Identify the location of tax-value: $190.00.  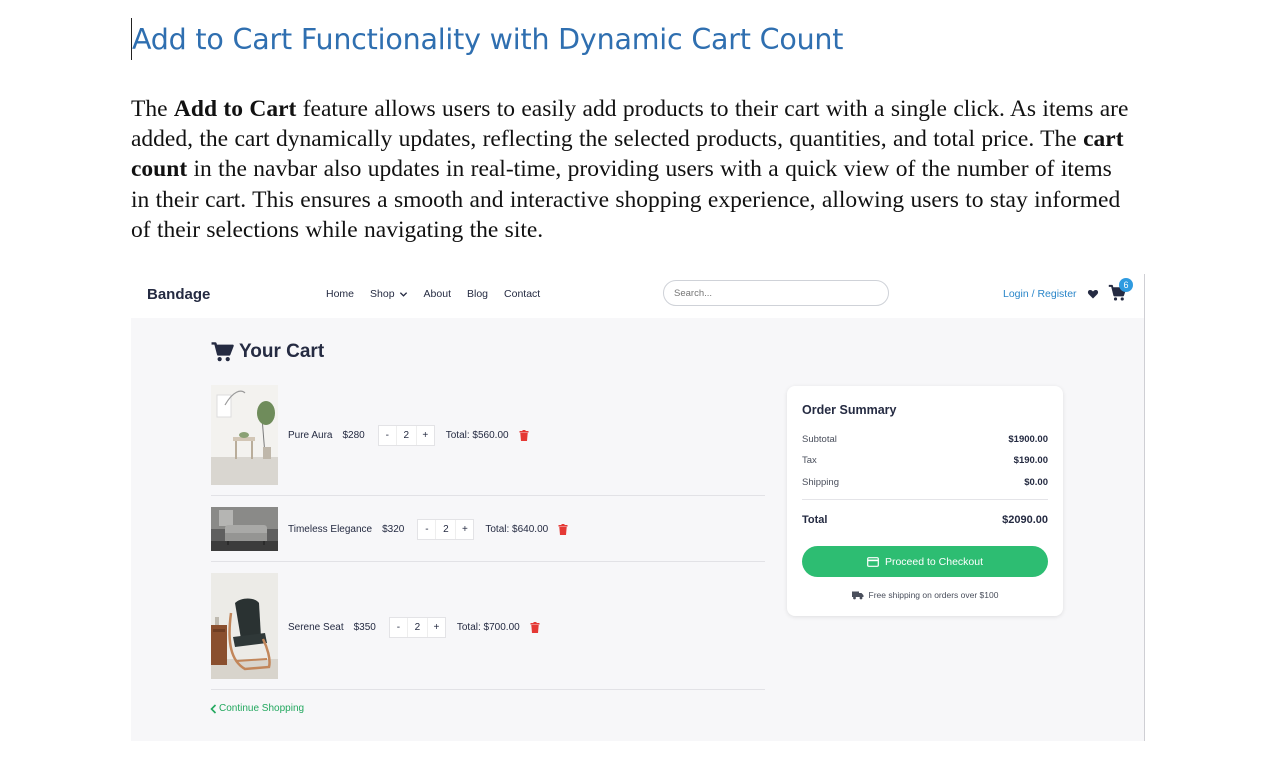
(1030, 460).